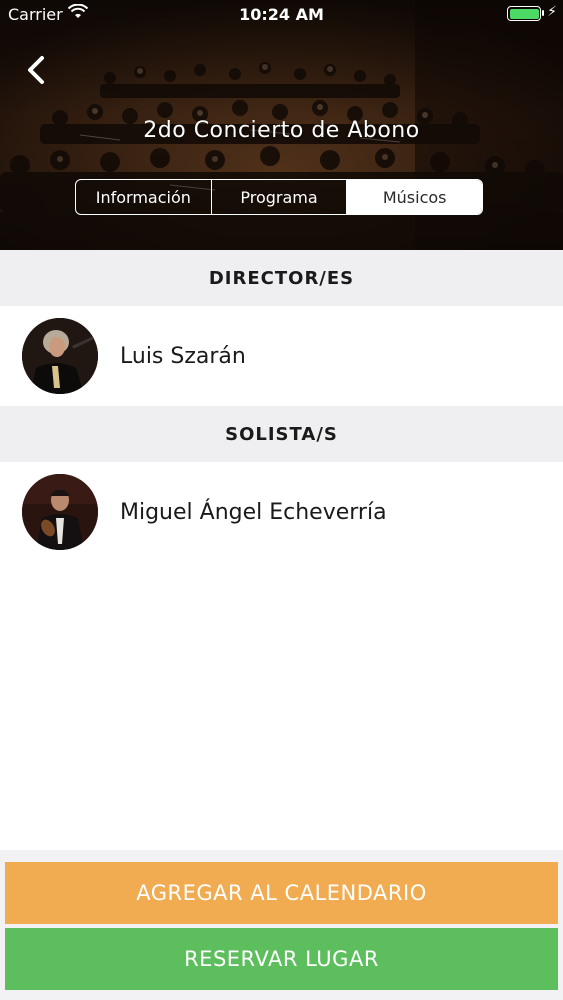 The width and height of the screenshot is (563, 1000). What do you see at coordinates (60, 356) in the screenshot?
I see `director-avatar` at bounding box center [60, 356].